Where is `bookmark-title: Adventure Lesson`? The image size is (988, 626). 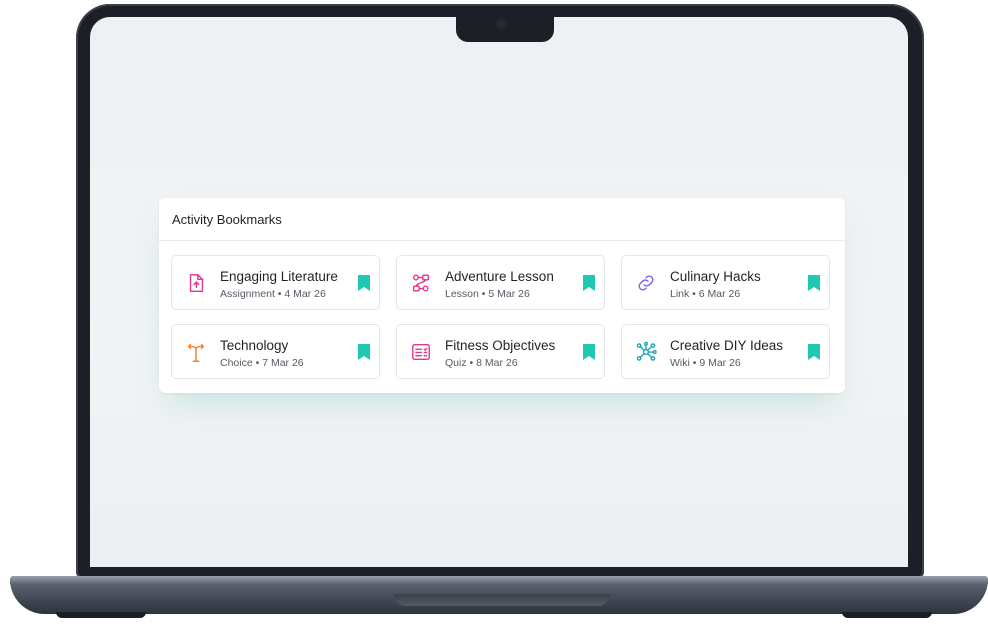 bookmark-title: Adventure Lesson is located at coordinates (499, 276).